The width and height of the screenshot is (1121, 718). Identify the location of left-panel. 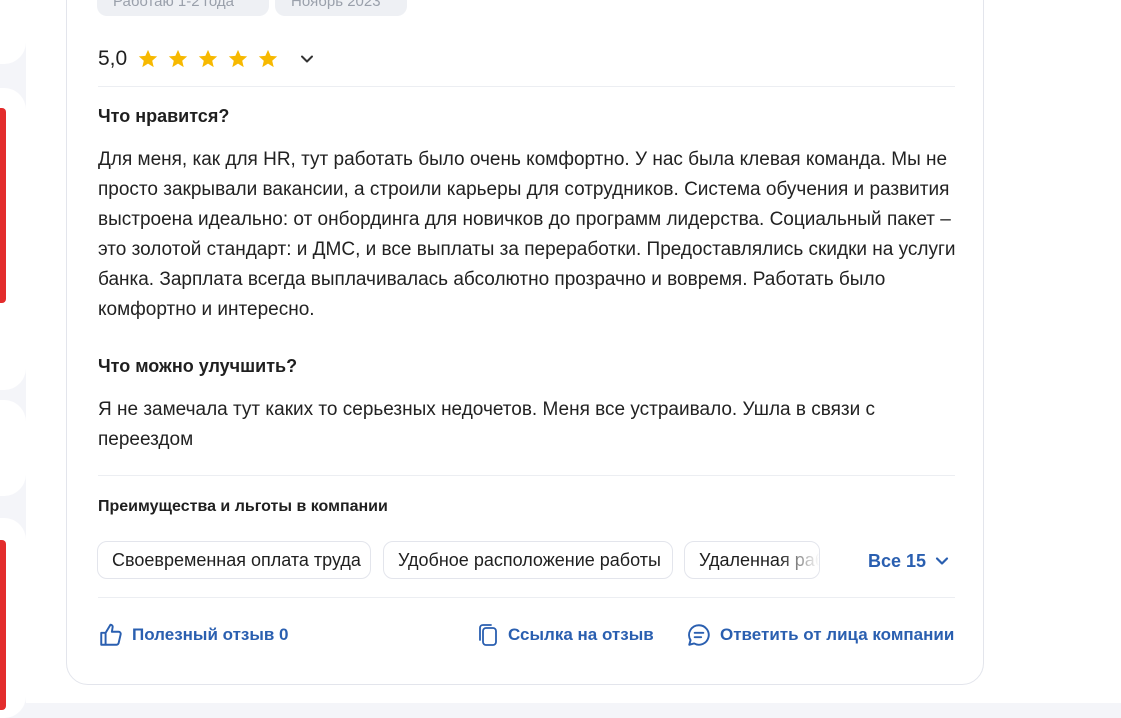
(13, 359).